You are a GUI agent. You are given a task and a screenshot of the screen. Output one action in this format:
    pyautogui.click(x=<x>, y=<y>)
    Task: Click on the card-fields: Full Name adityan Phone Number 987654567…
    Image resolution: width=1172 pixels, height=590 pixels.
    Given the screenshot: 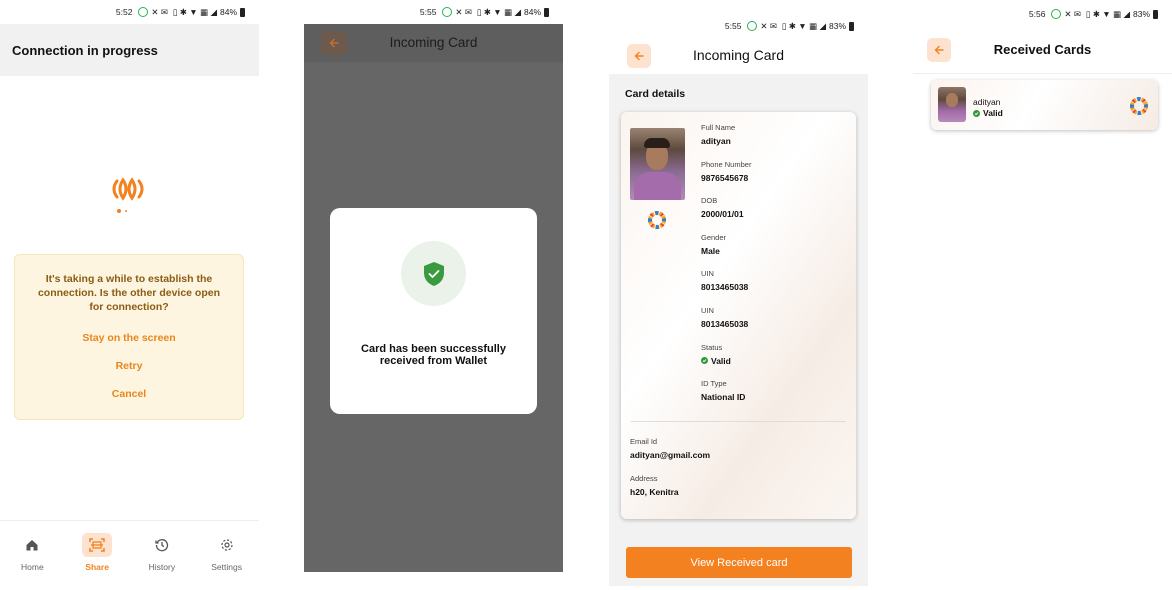 What is the action you would take?
    pyautogui.click(x=775, y=269)
    